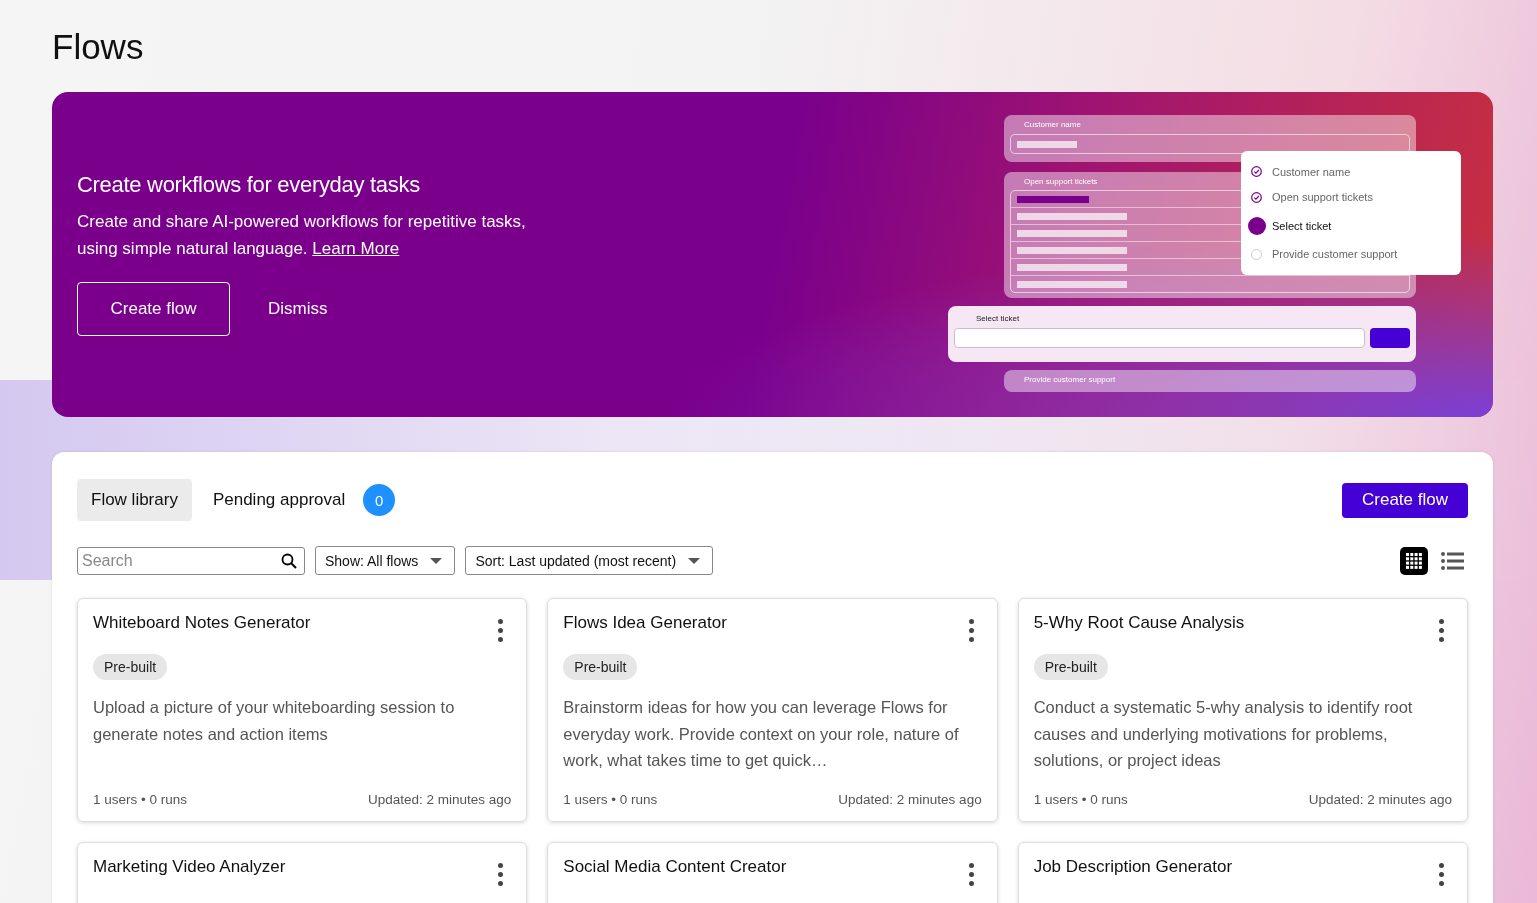  I want to click on flow-card: Marketing Video Analyzer, so click(302, 872).